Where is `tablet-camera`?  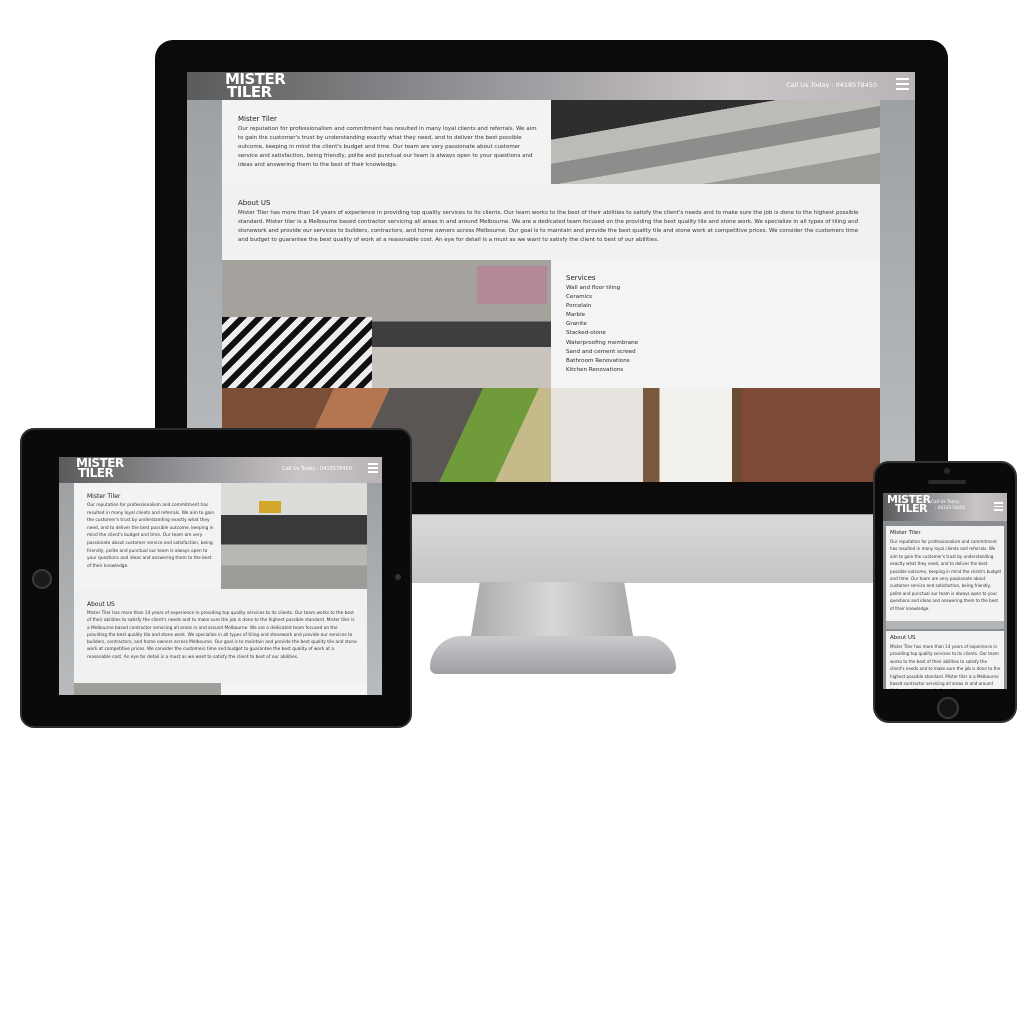 tablet-camera is located at coordinates (398, 577).